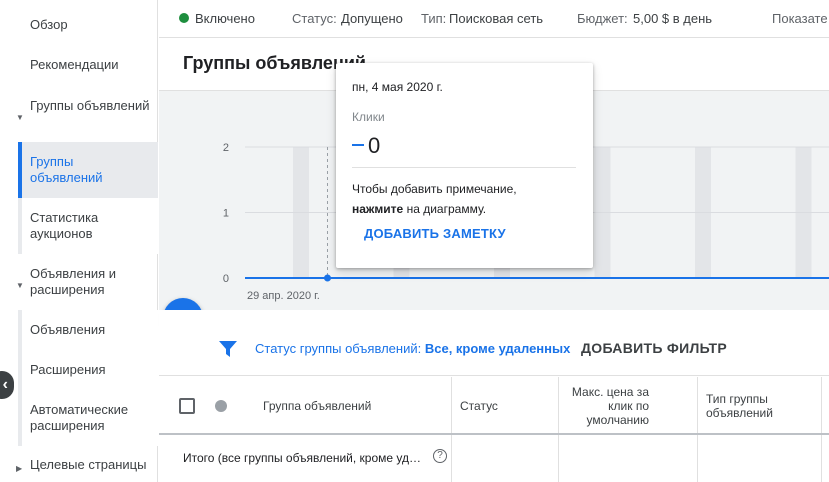 The width and height of the screenshot is (829, 482). Describe the element at coordinates (221, 406) in the screenshot. I see `status-column-dot-icon` at that location.